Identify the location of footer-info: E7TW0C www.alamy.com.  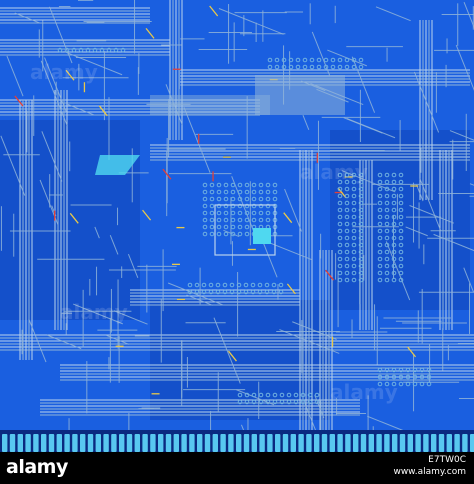
(429, 466).